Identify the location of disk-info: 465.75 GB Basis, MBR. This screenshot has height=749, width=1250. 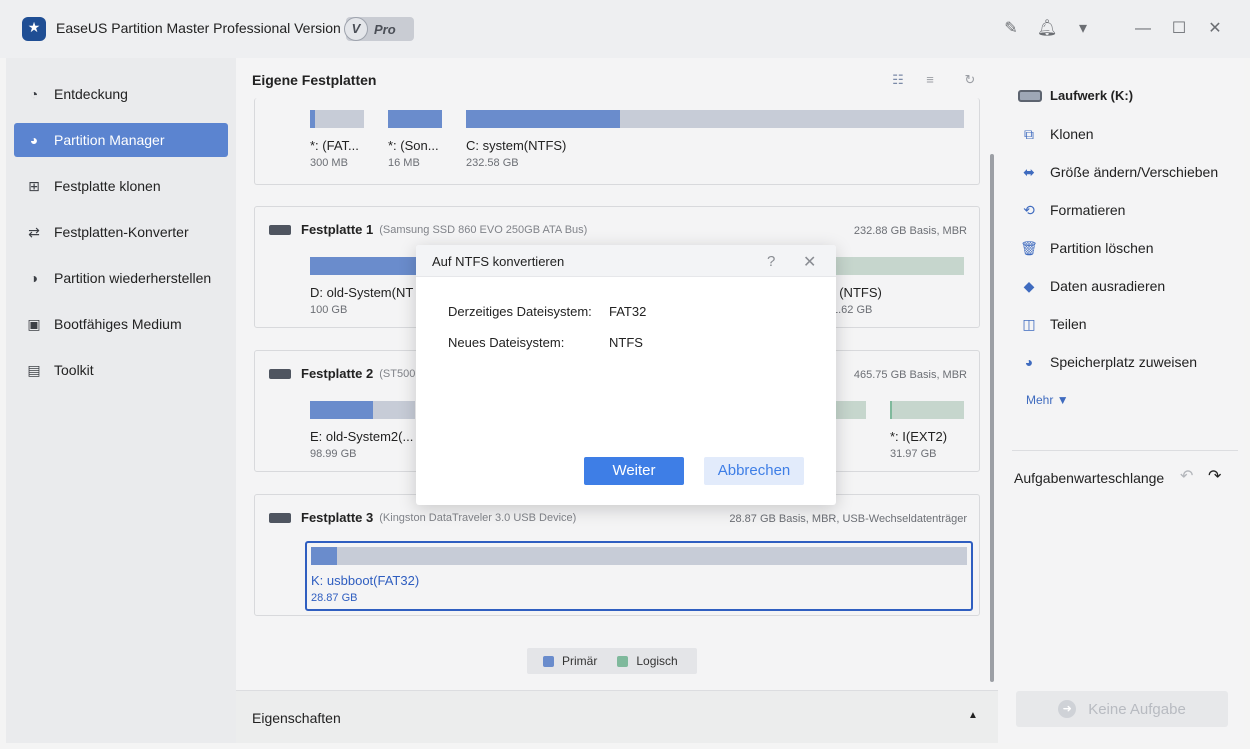
(910, 375).